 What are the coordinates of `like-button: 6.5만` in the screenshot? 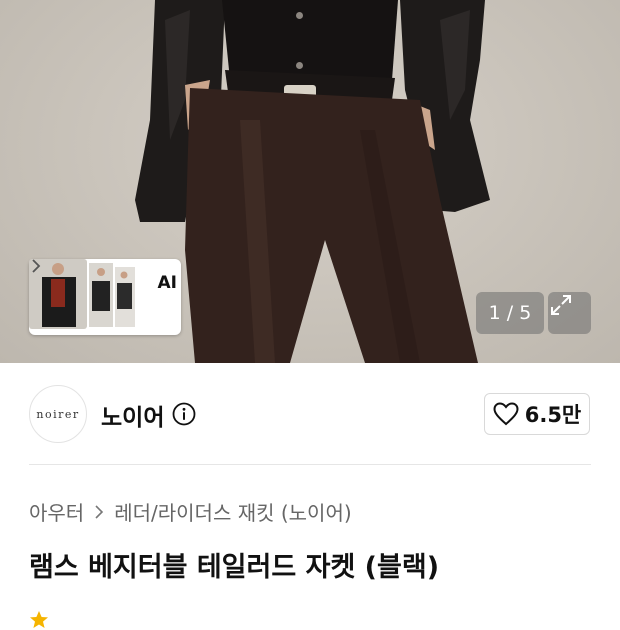 It's located at (537, 414).